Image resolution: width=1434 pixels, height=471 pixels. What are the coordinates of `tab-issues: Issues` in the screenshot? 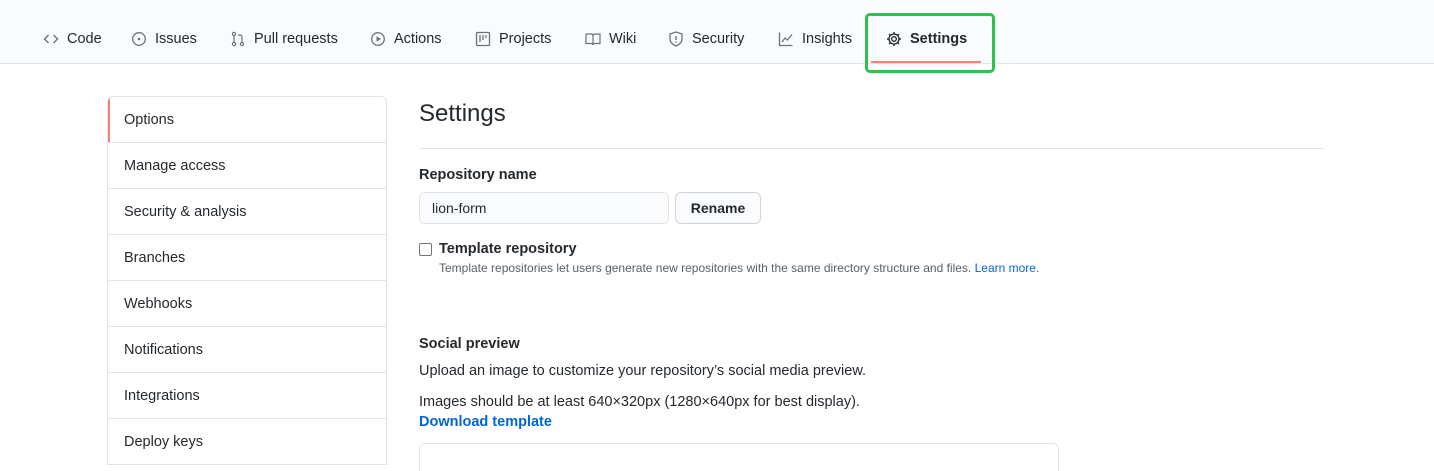 It's located at (164, 39).